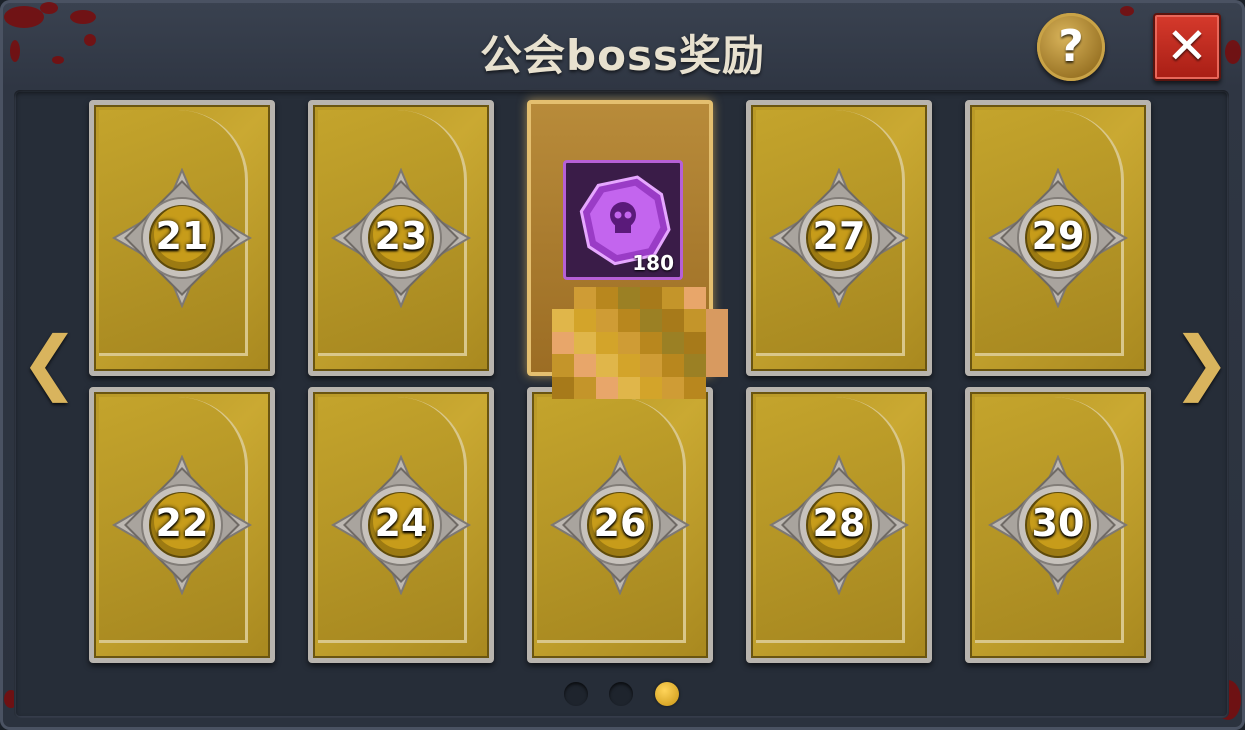  I want to click on chevron-left-icon: ❮, so click(49, 362).